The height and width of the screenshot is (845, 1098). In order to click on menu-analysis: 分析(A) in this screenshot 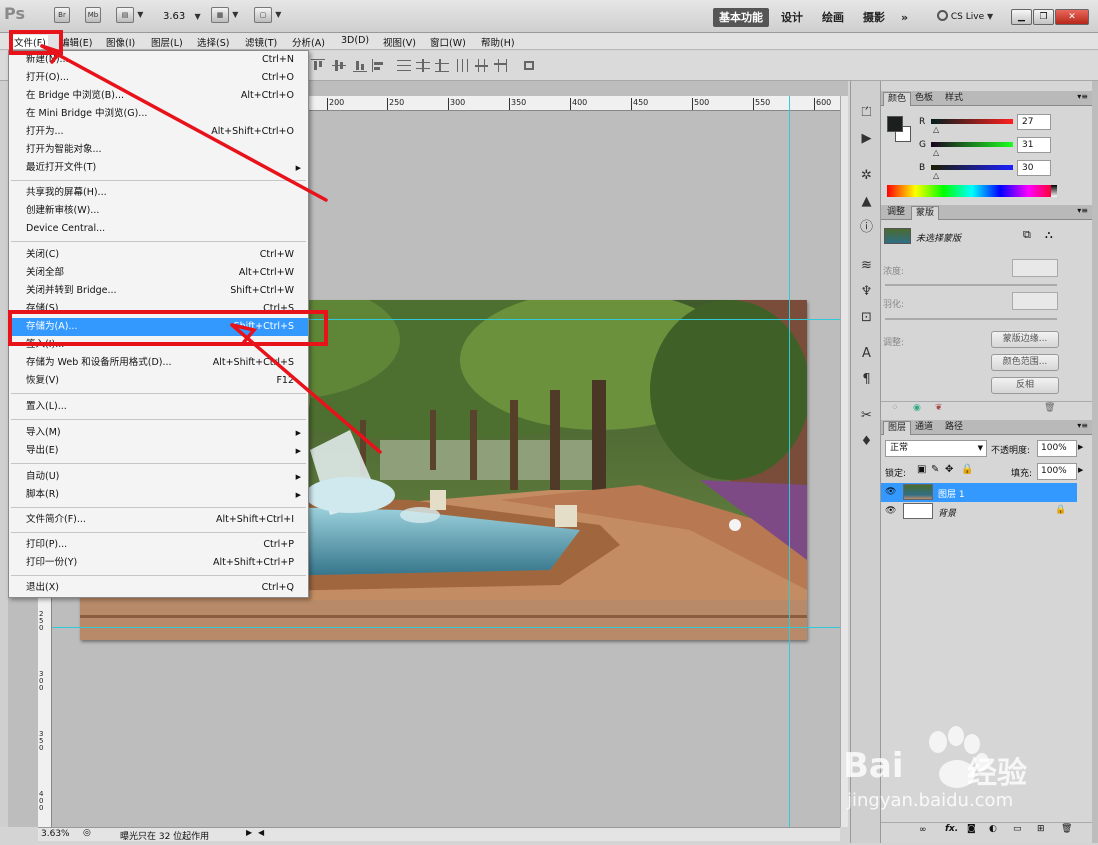, I will do `click(308, 42)`.